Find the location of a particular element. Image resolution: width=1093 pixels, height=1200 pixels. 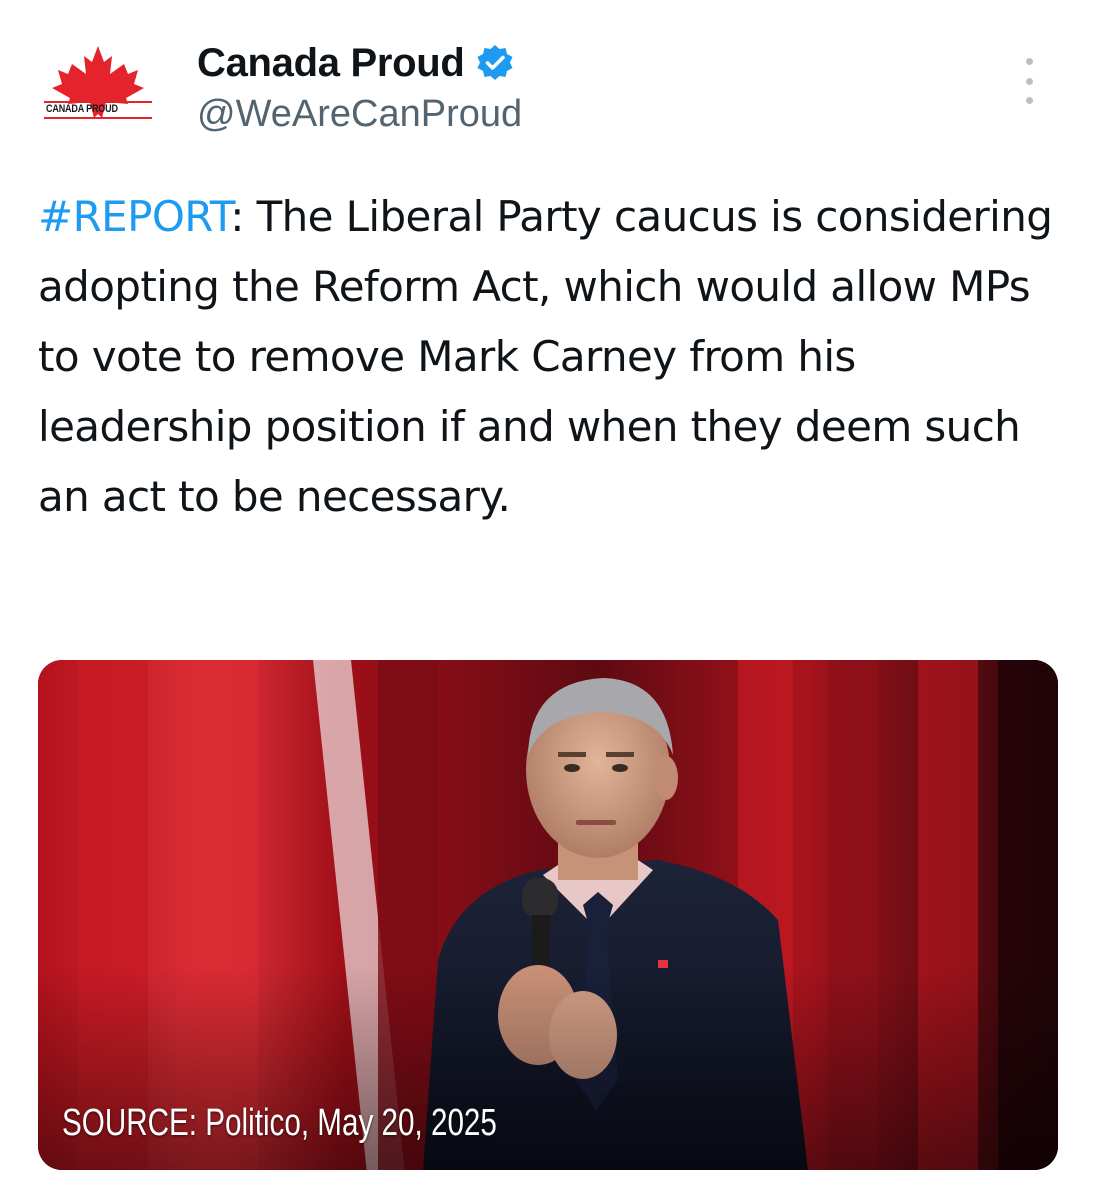

verified-badge-icon is located at coordinates (495, 63).